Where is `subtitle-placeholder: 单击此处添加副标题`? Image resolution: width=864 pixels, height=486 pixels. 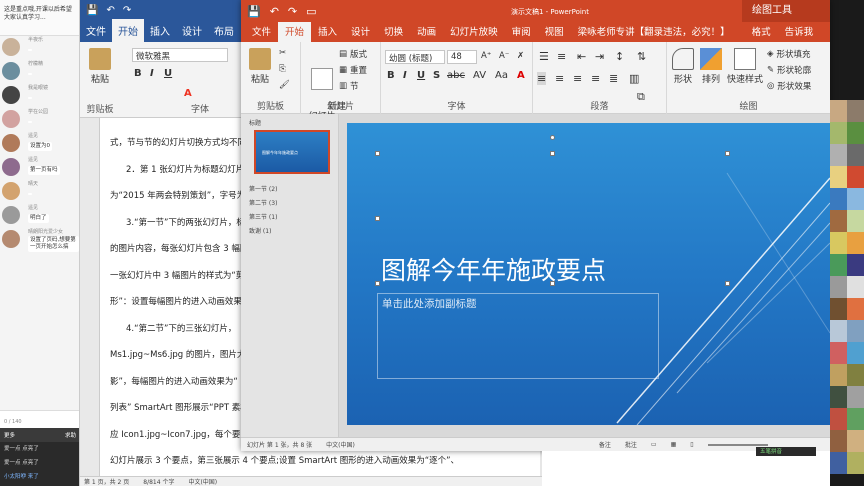
subtitle-placeholder: 单击此处添加副标题 is located at coordinates (518, 336).